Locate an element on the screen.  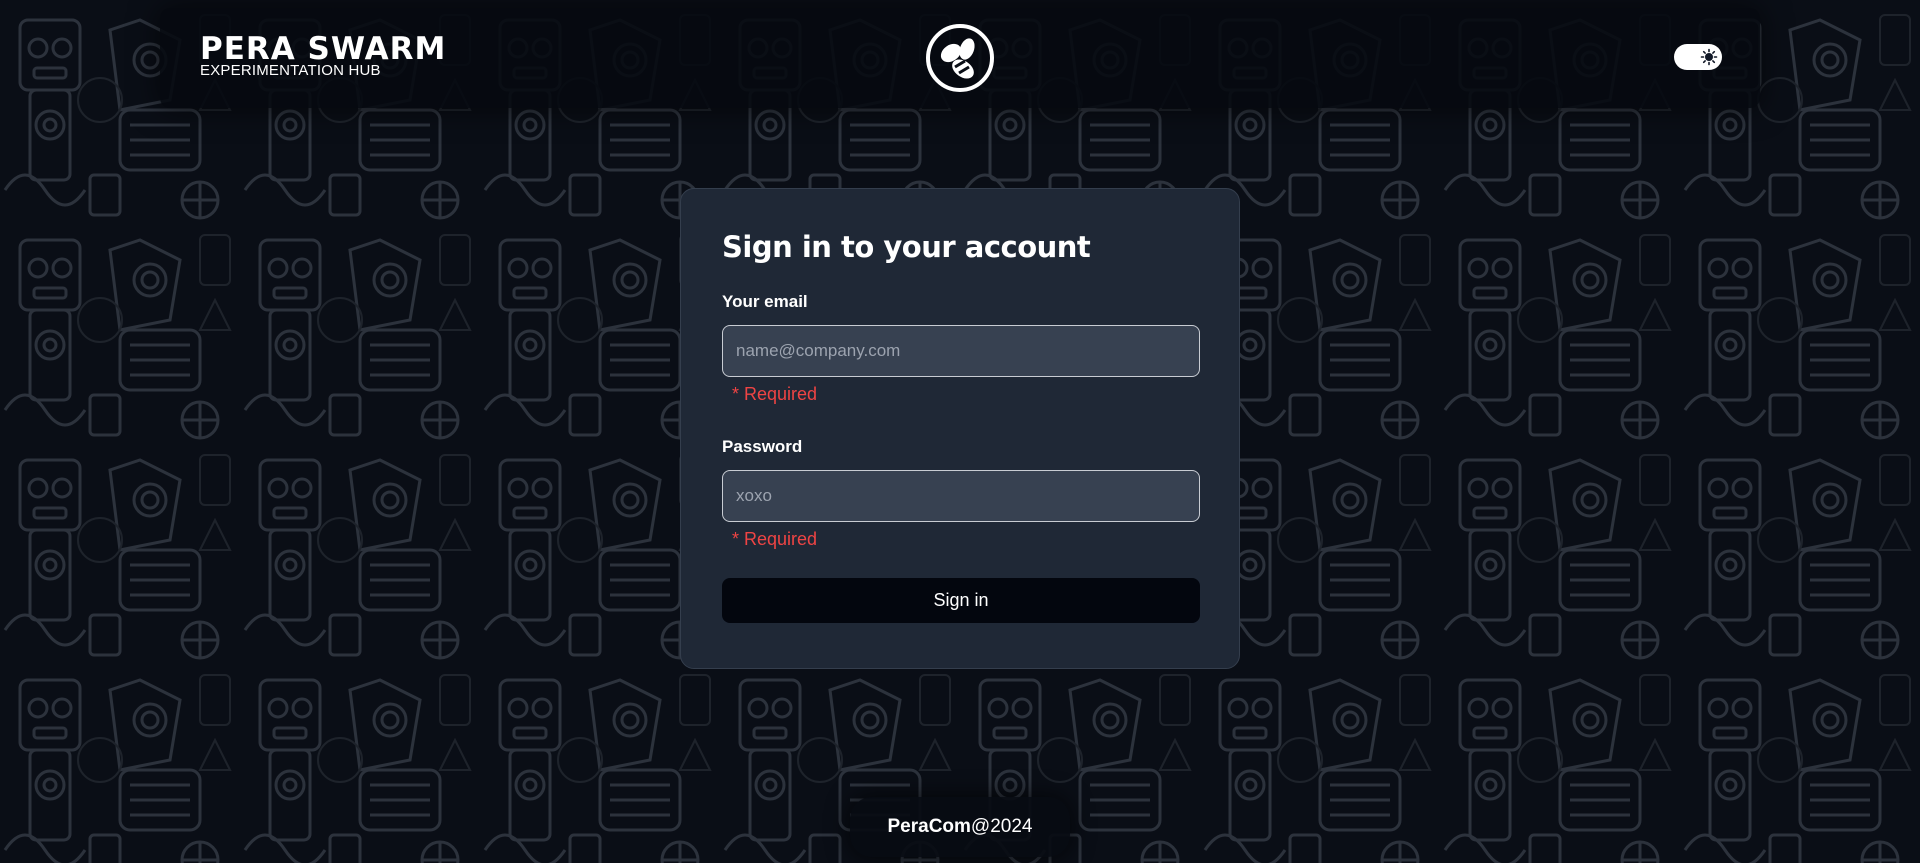
bee-icon is located at coordinates (960, 58).